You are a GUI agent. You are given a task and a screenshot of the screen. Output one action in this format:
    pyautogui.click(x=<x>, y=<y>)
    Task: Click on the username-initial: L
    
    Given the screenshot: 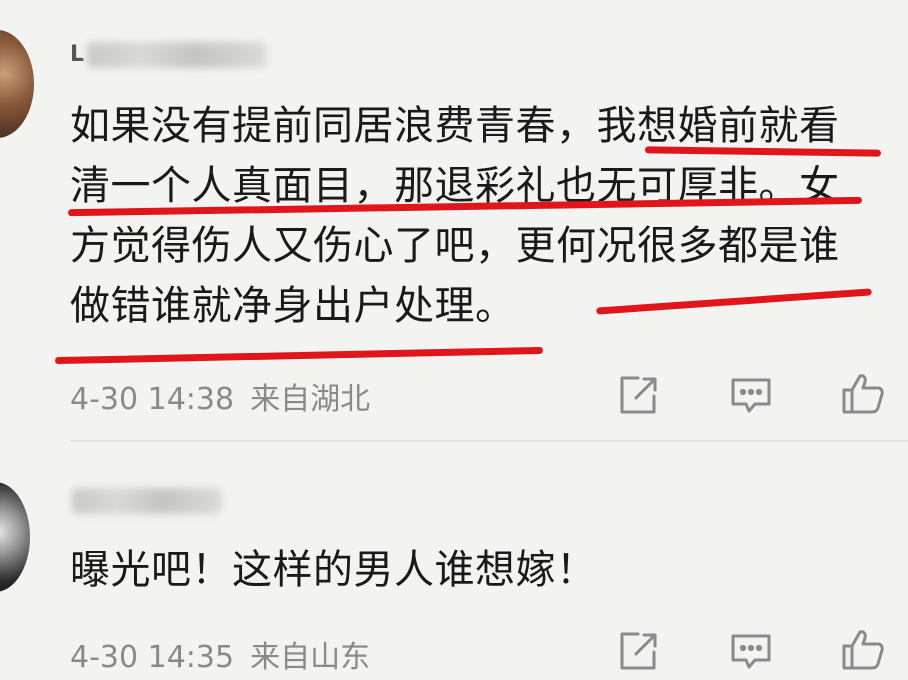 What is the action you would take?
    pyautogui.click(x=78, y=54)
    